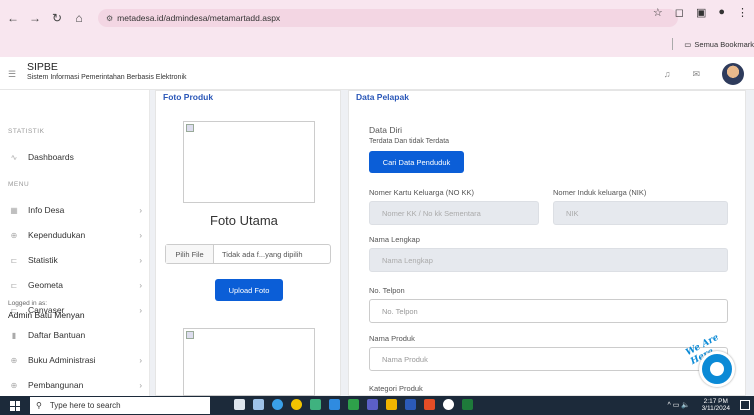 This screenshot has height=415, width=754. I want to click on app-icon-green, so click(315, 404).